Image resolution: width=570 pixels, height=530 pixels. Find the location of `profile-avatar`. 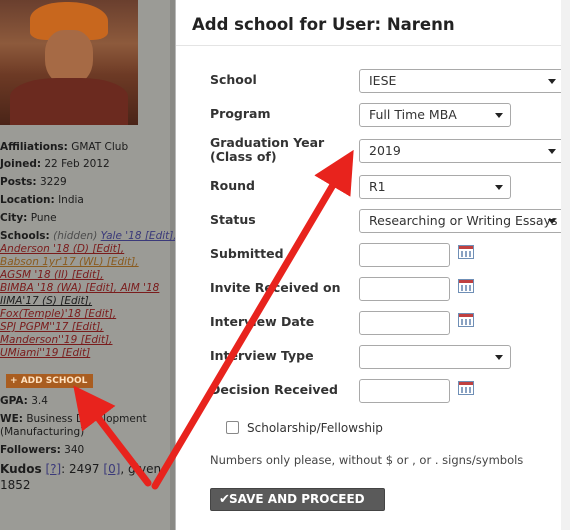

profile-avatar is located at coordinates (69, 62).